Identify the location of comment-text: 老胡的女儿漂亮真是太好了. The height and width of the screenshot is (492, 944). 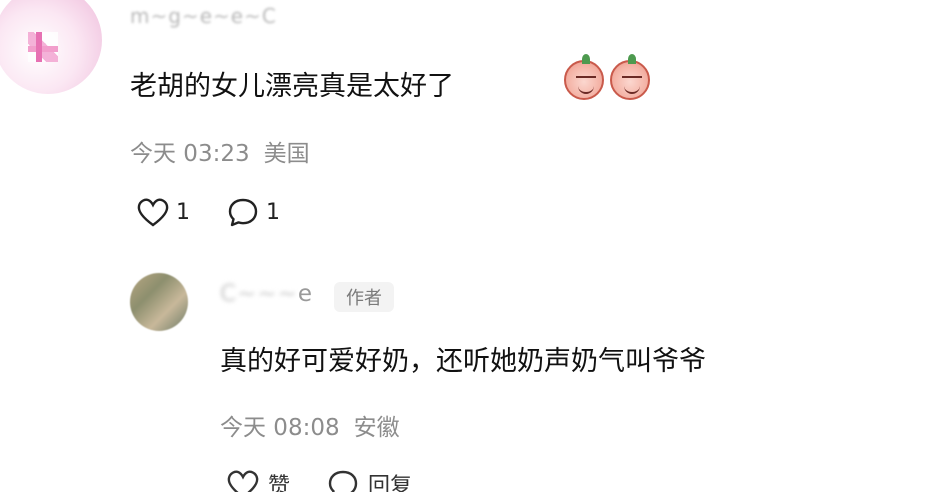
(292, 86).